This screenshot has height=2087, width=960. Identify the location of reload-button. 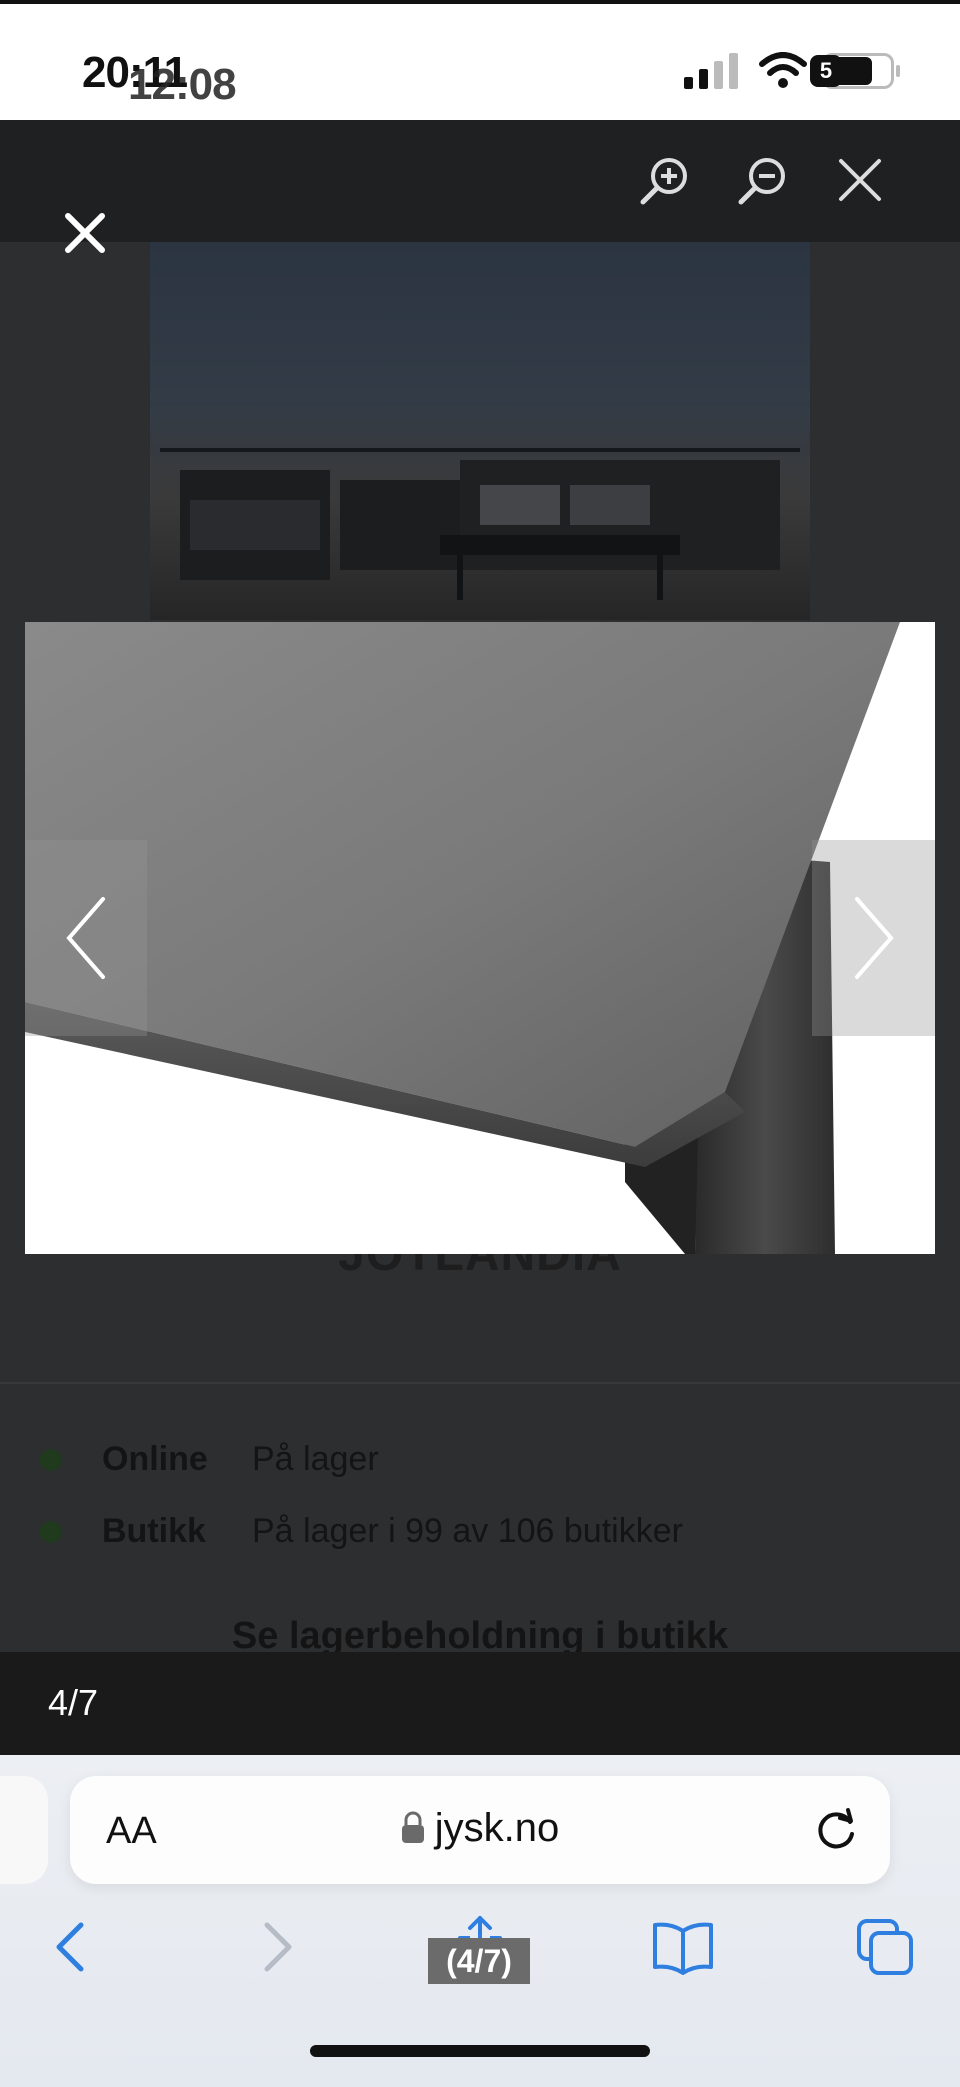
(836, 1830).